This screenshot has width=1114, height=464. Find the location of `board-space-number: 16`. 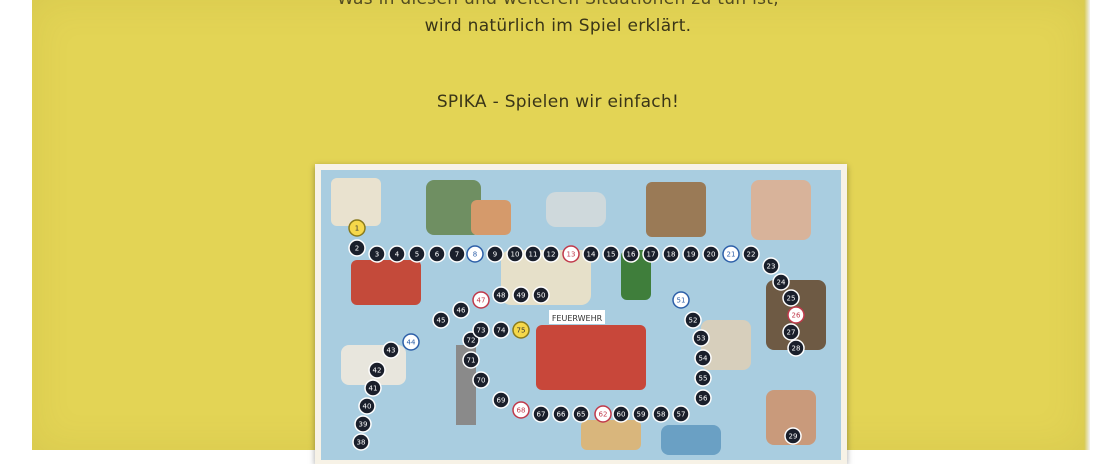

board-space-number: 16 is located at coordinates (631, 255).